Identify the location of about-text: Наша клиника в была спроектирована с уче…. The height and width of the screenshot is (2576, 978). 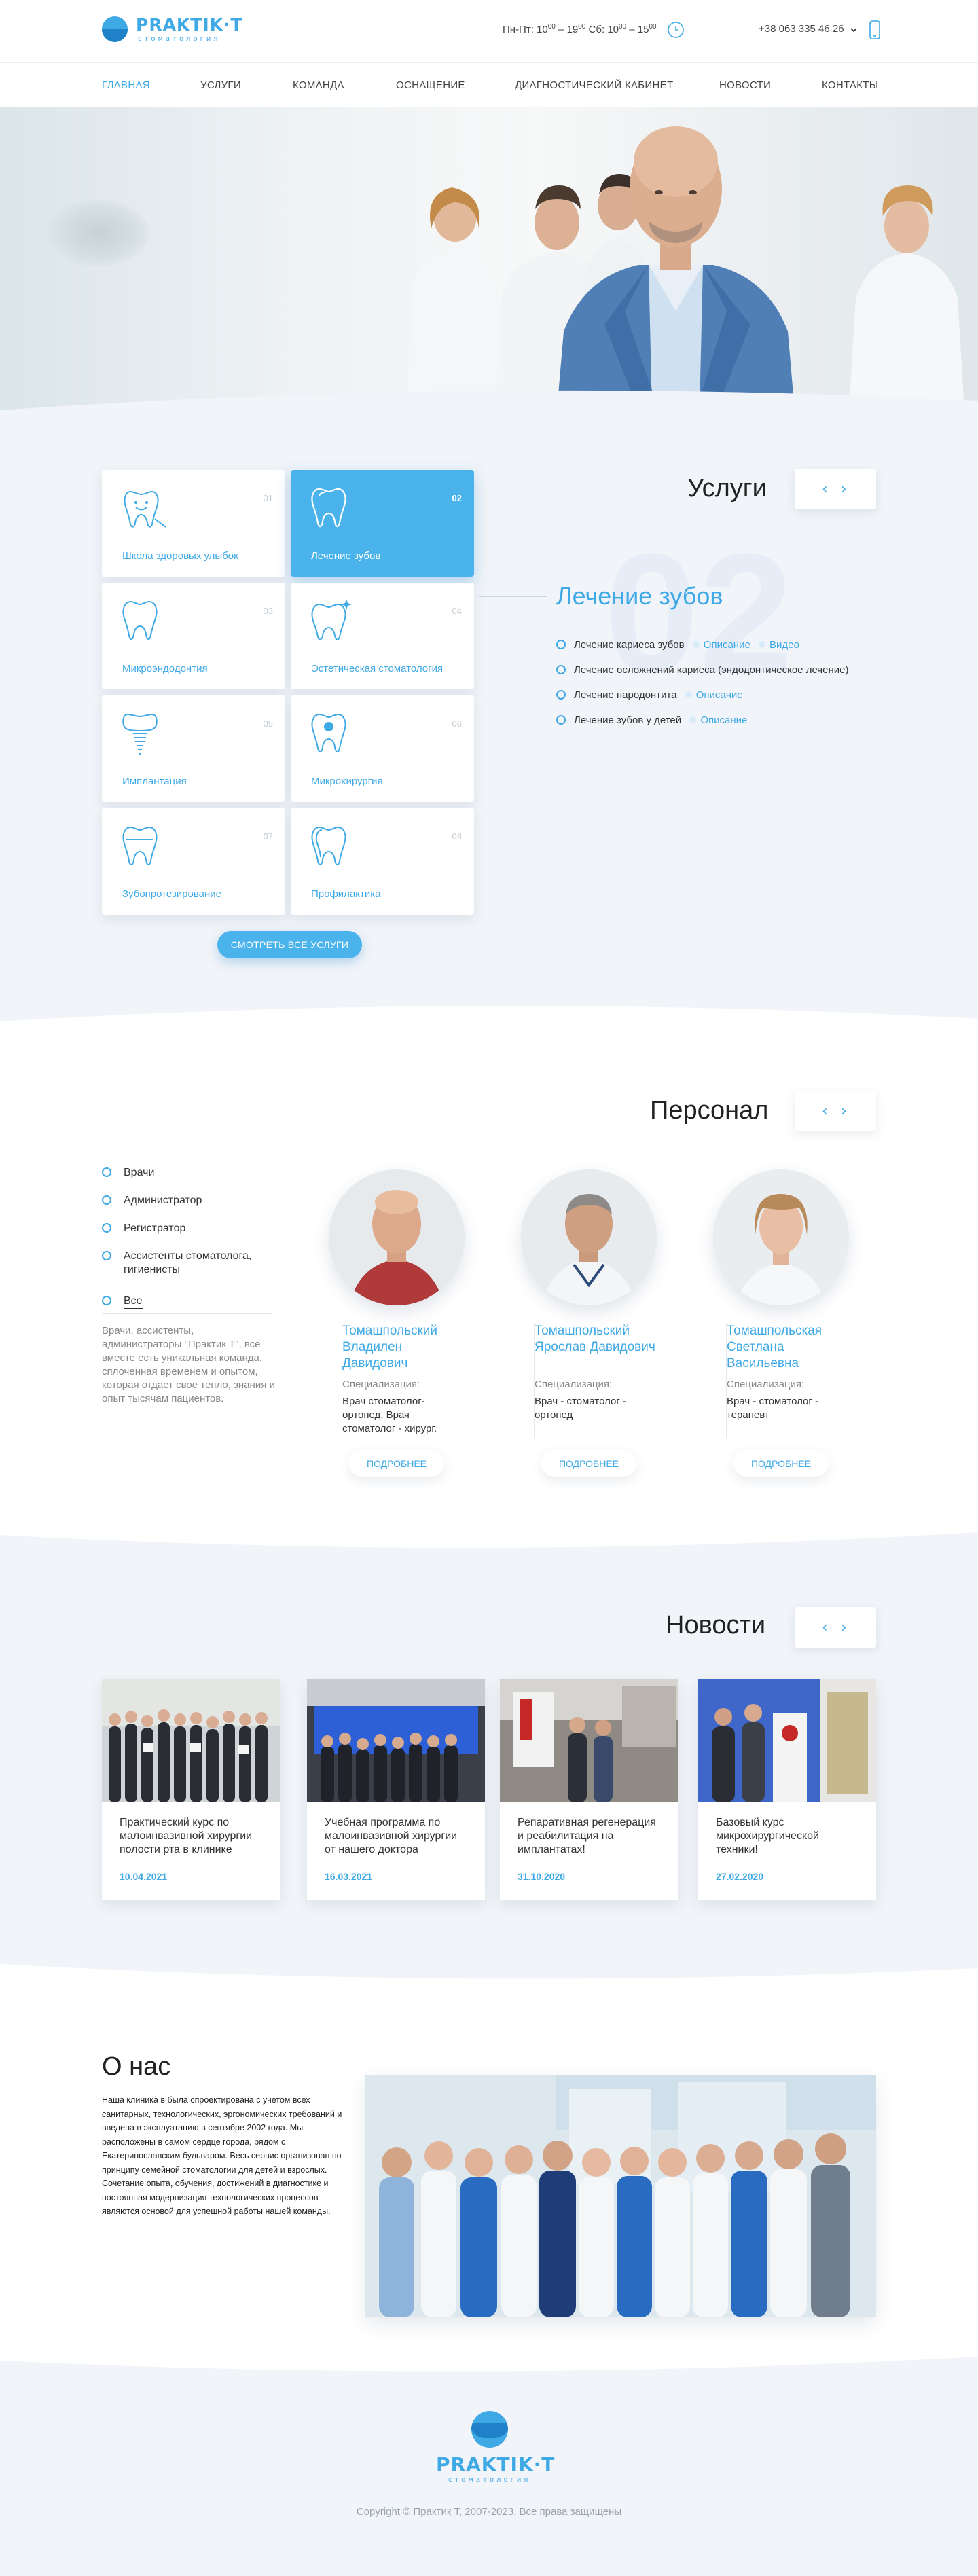
(222, 2155).